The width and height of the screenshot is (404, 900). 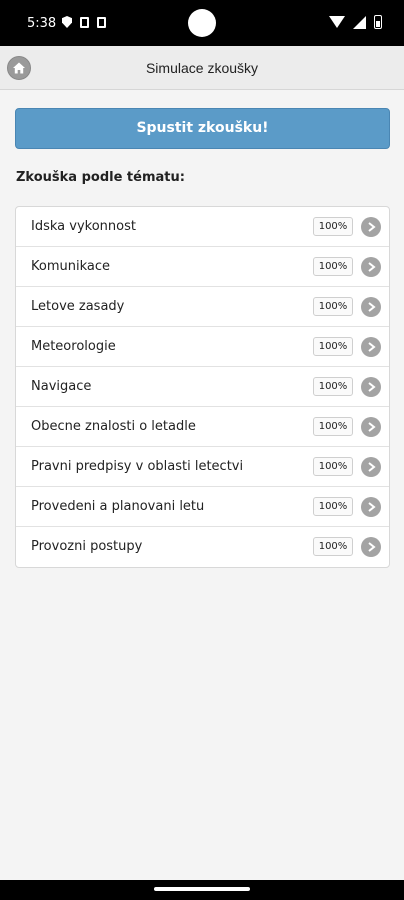 I want to click on wifi-icon, so click(x=337, y=22).